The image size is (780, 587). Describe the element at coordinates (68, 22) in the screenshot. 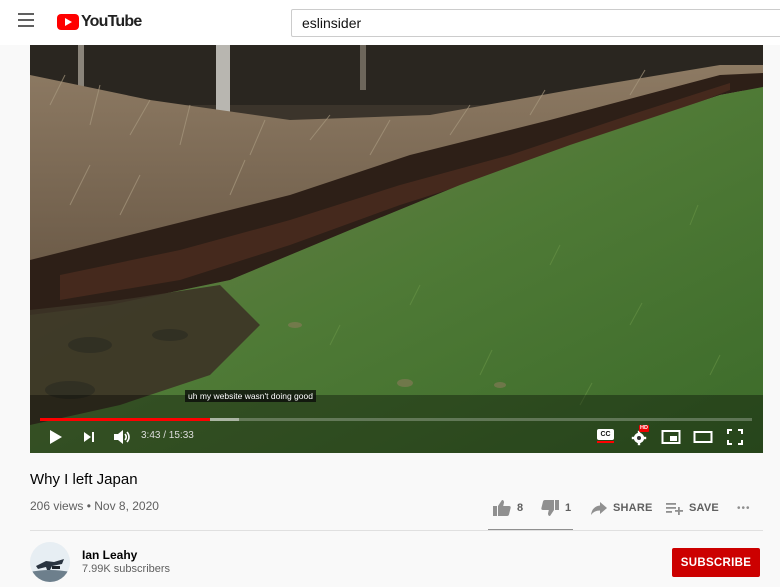

I see `youtube-play-icon` at that location.